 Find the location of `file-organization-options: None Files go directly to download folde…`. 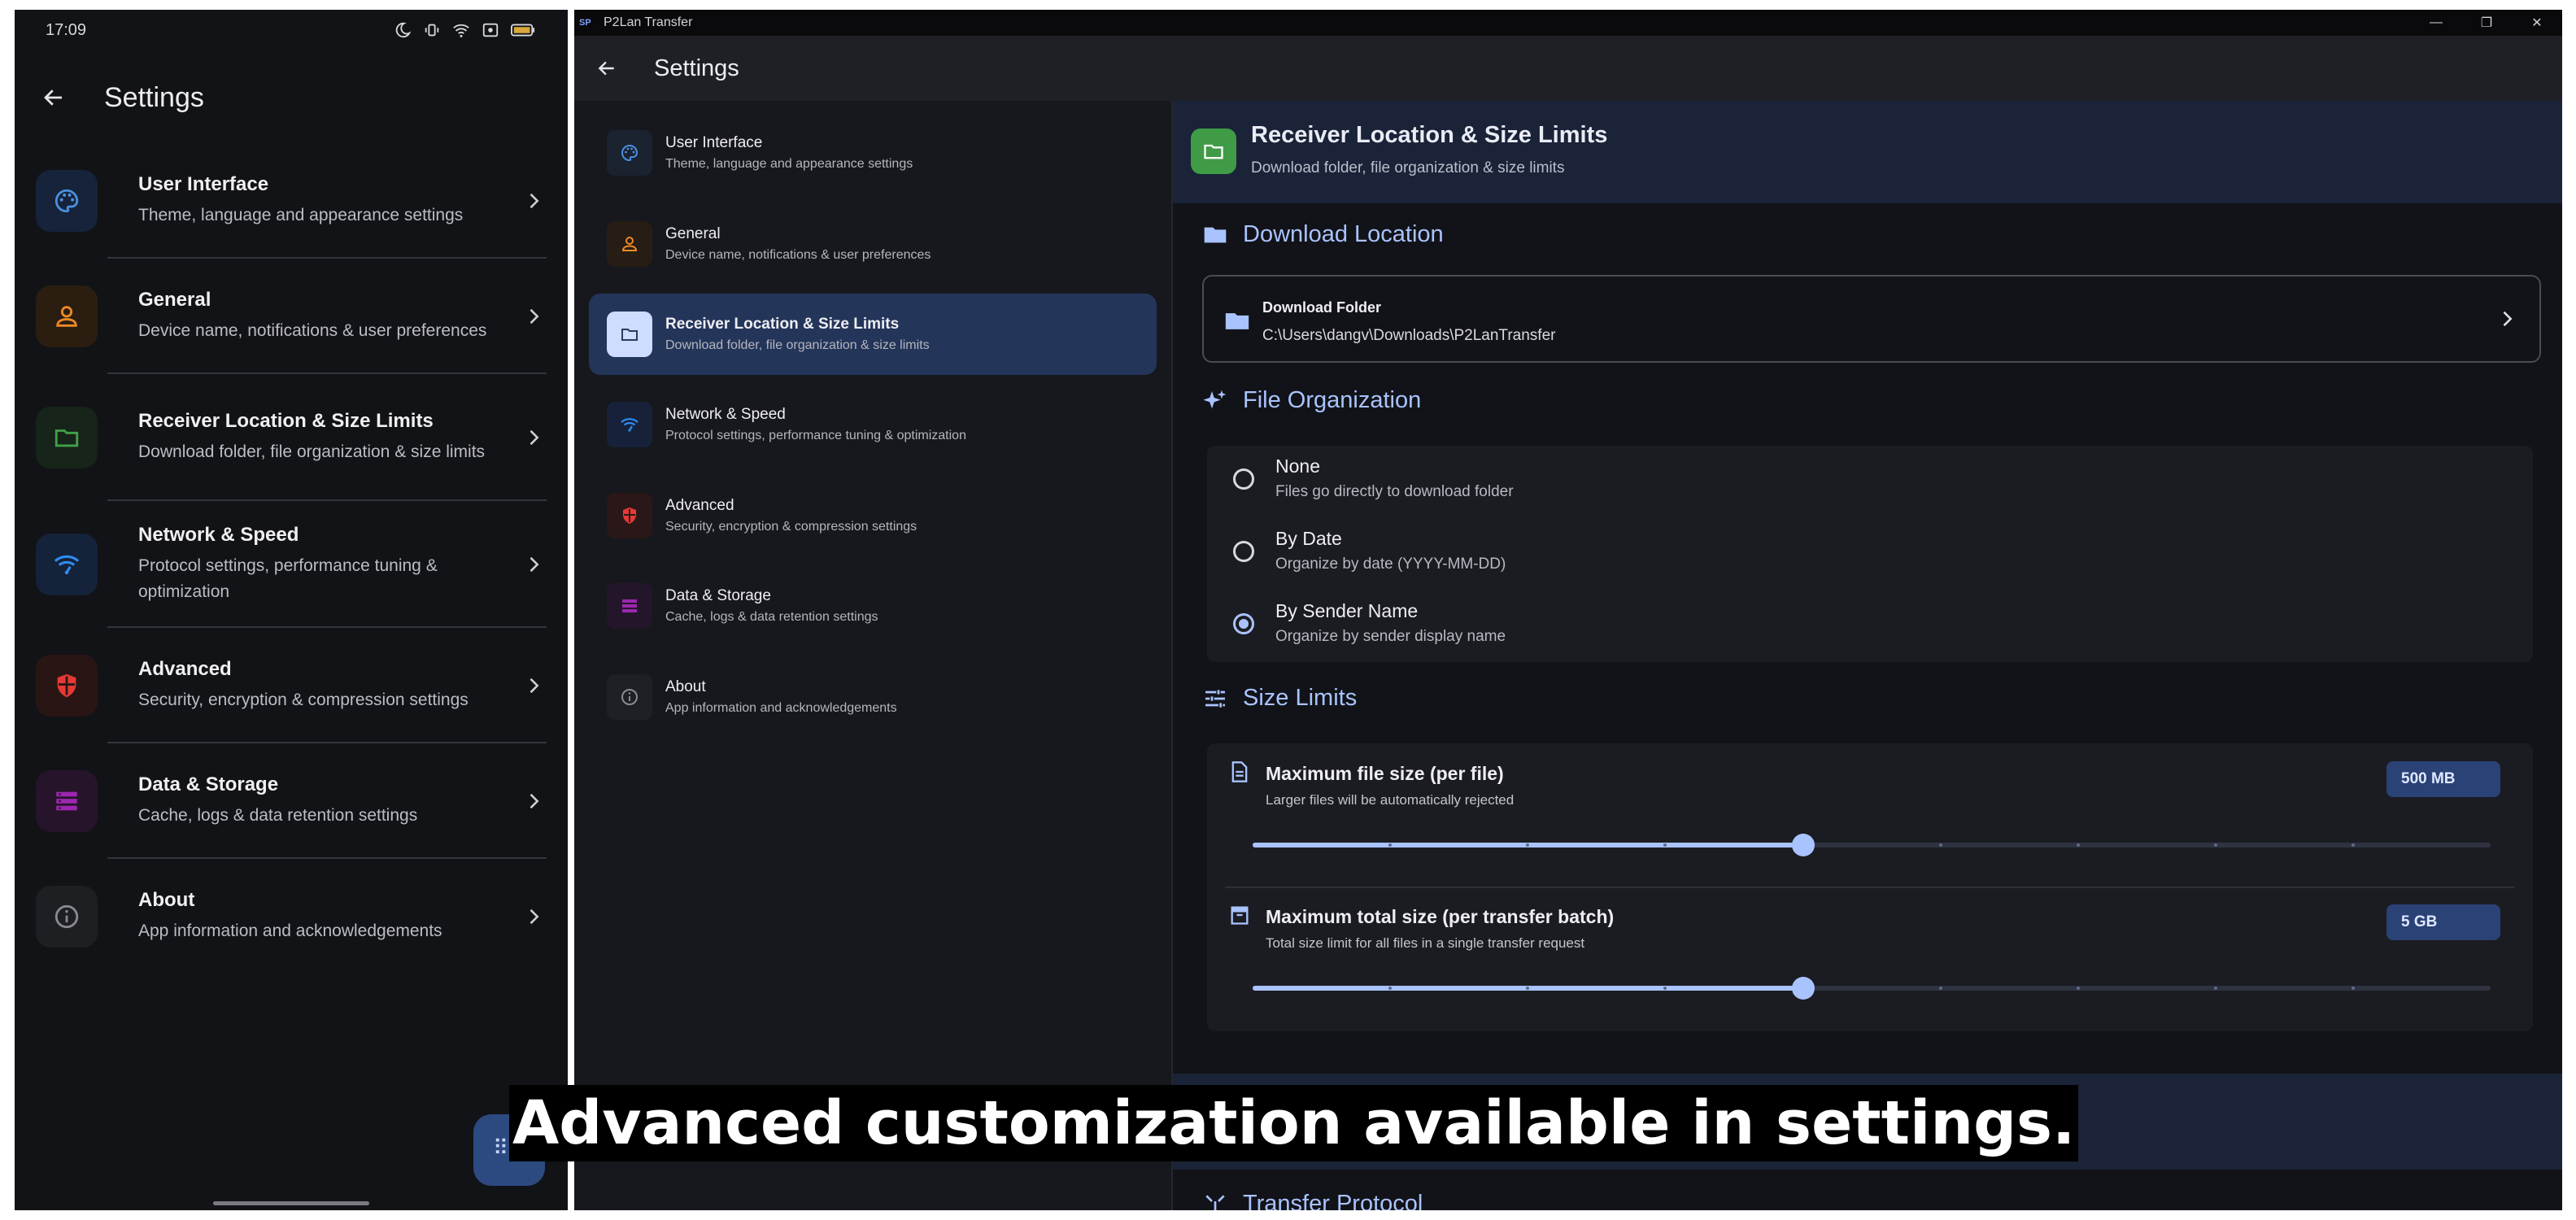

file-organization-options: None Files go directly to download folde… is located at coordinates (1870, 554).